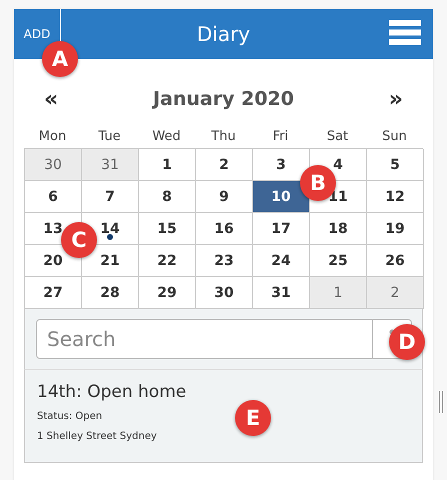  Describe the element at coordinates (281, 197) in the screenshot. I see `day-cell: 10` at that location.